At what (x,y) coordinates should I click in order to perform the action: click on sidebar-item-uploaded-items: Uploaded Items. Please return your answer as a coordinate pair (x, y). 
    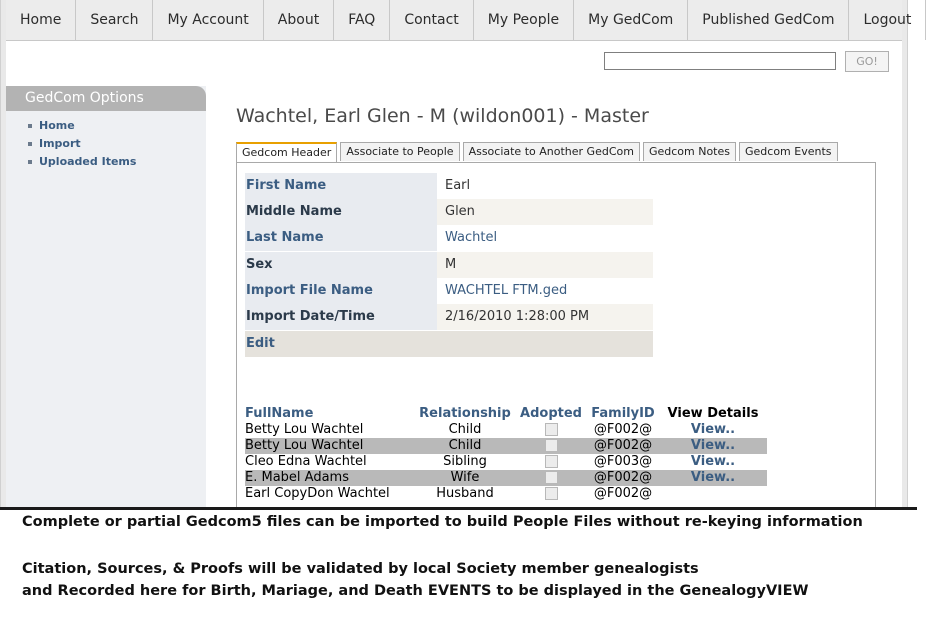
    Looking at the image, I should click on (106, 162).